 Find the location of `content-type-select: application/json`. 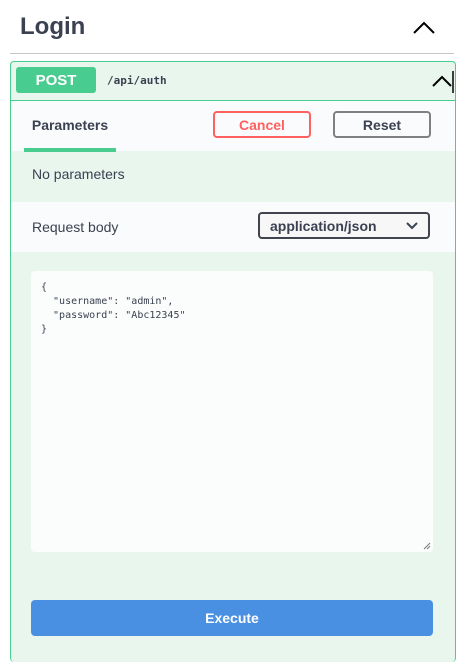

content-type-select: application/json is located at coordinates (344, 225).